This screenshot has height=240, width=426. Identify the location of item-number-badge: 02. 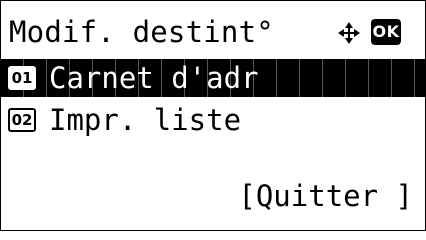
(22, 120).